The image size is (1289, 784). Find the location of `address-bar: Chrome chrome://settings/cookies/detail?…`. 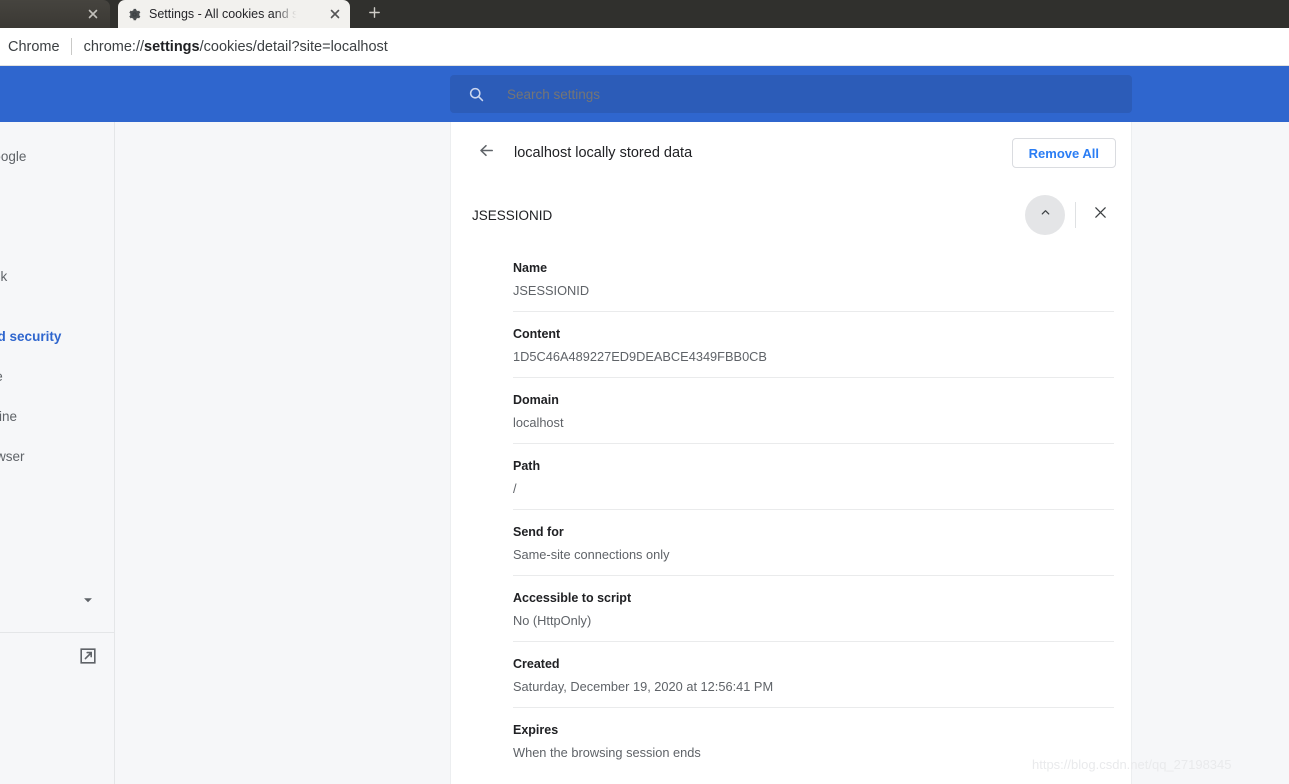

address-bar: Chrome chrome://settings/cookies/detail?… is located at coordinates (644, 47).